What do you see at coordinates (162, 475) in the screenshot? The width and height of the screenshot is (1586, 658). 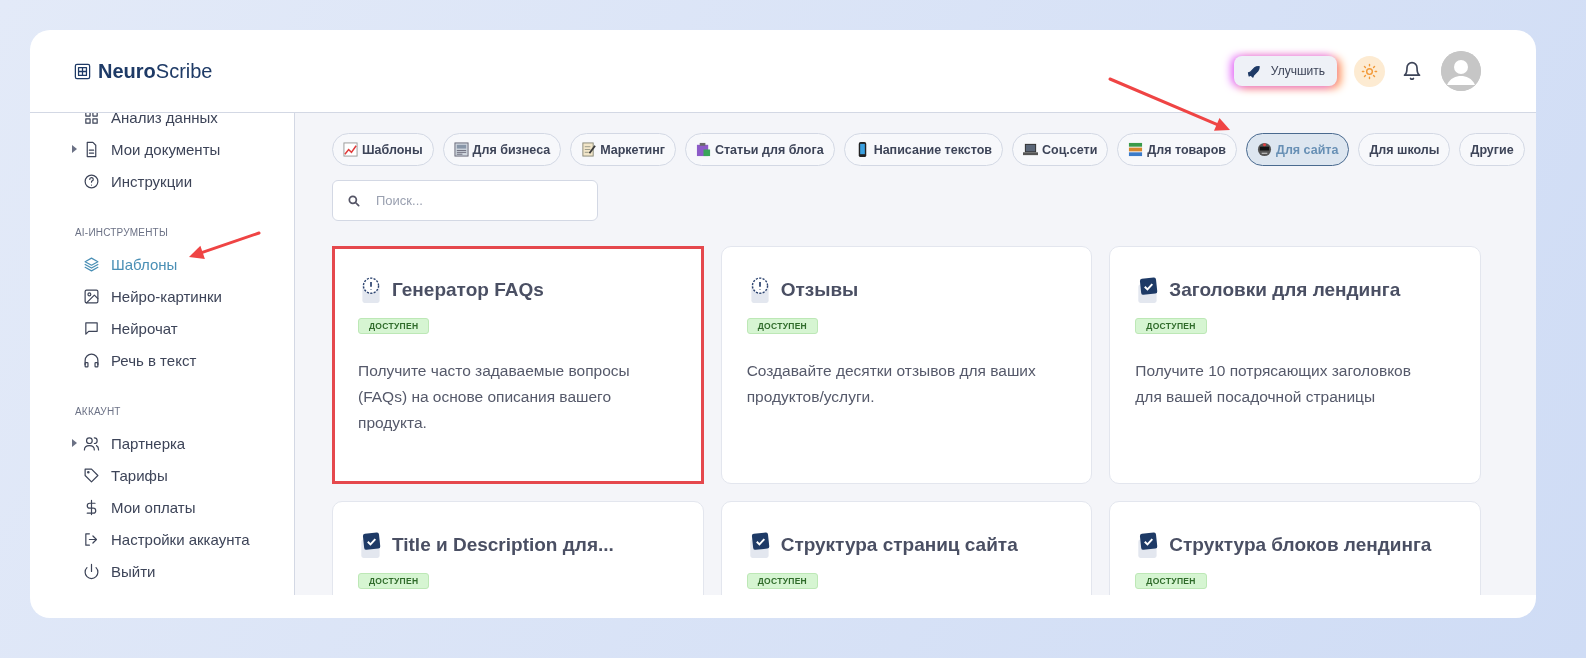 I see `sidebar-item: Тарифы` at bounding box center [162, 475].